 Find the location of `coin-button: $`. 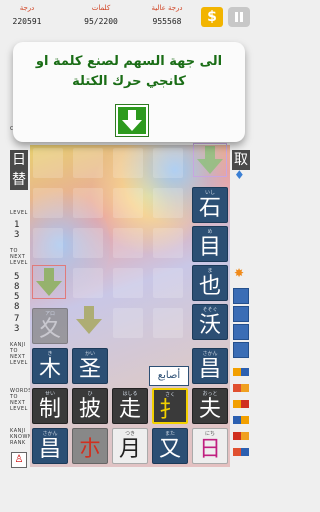

coin-button: $ is located at coordinates (212, 17).